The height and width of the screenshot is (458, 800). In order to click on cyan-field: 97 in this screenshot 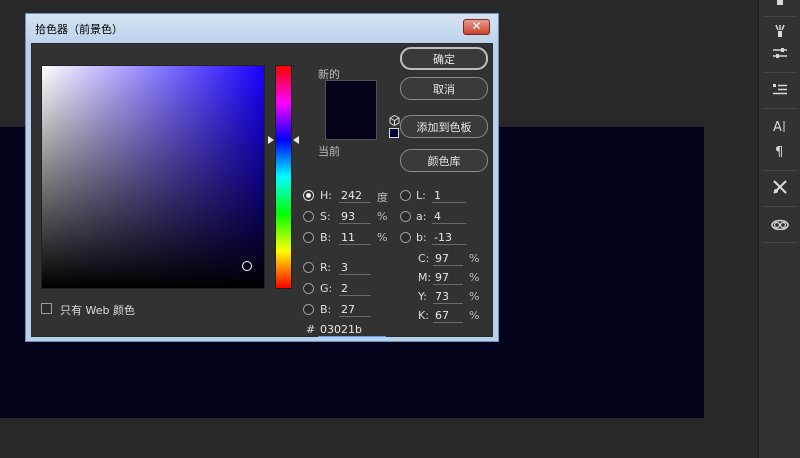, I will do `click(448, 259)`.